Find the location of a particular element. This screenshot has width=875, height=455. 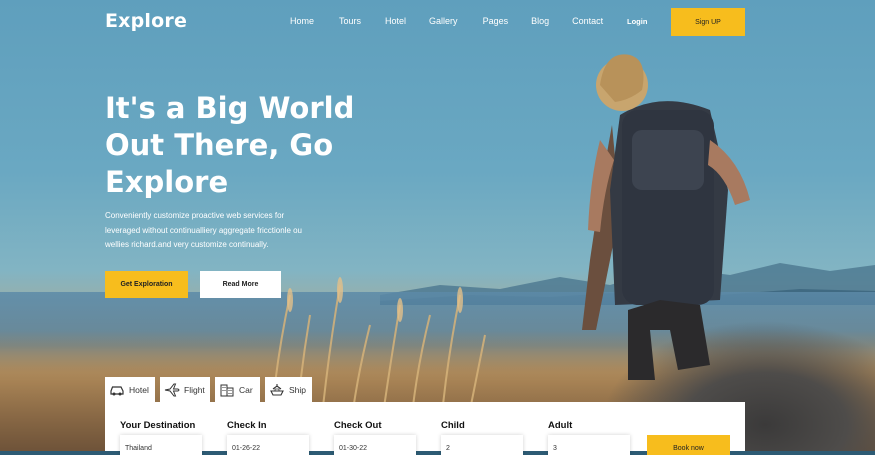

tab-flight: Flight is located at coordinates (185, 389).